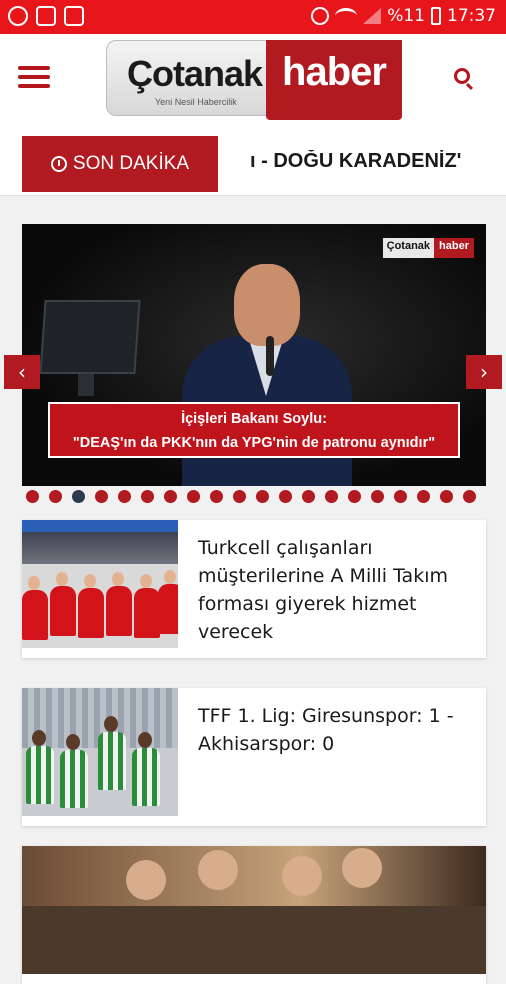 This screenshot has width=506, height=984. I want to click on hamburger-menu-icon, so click(34, 77).